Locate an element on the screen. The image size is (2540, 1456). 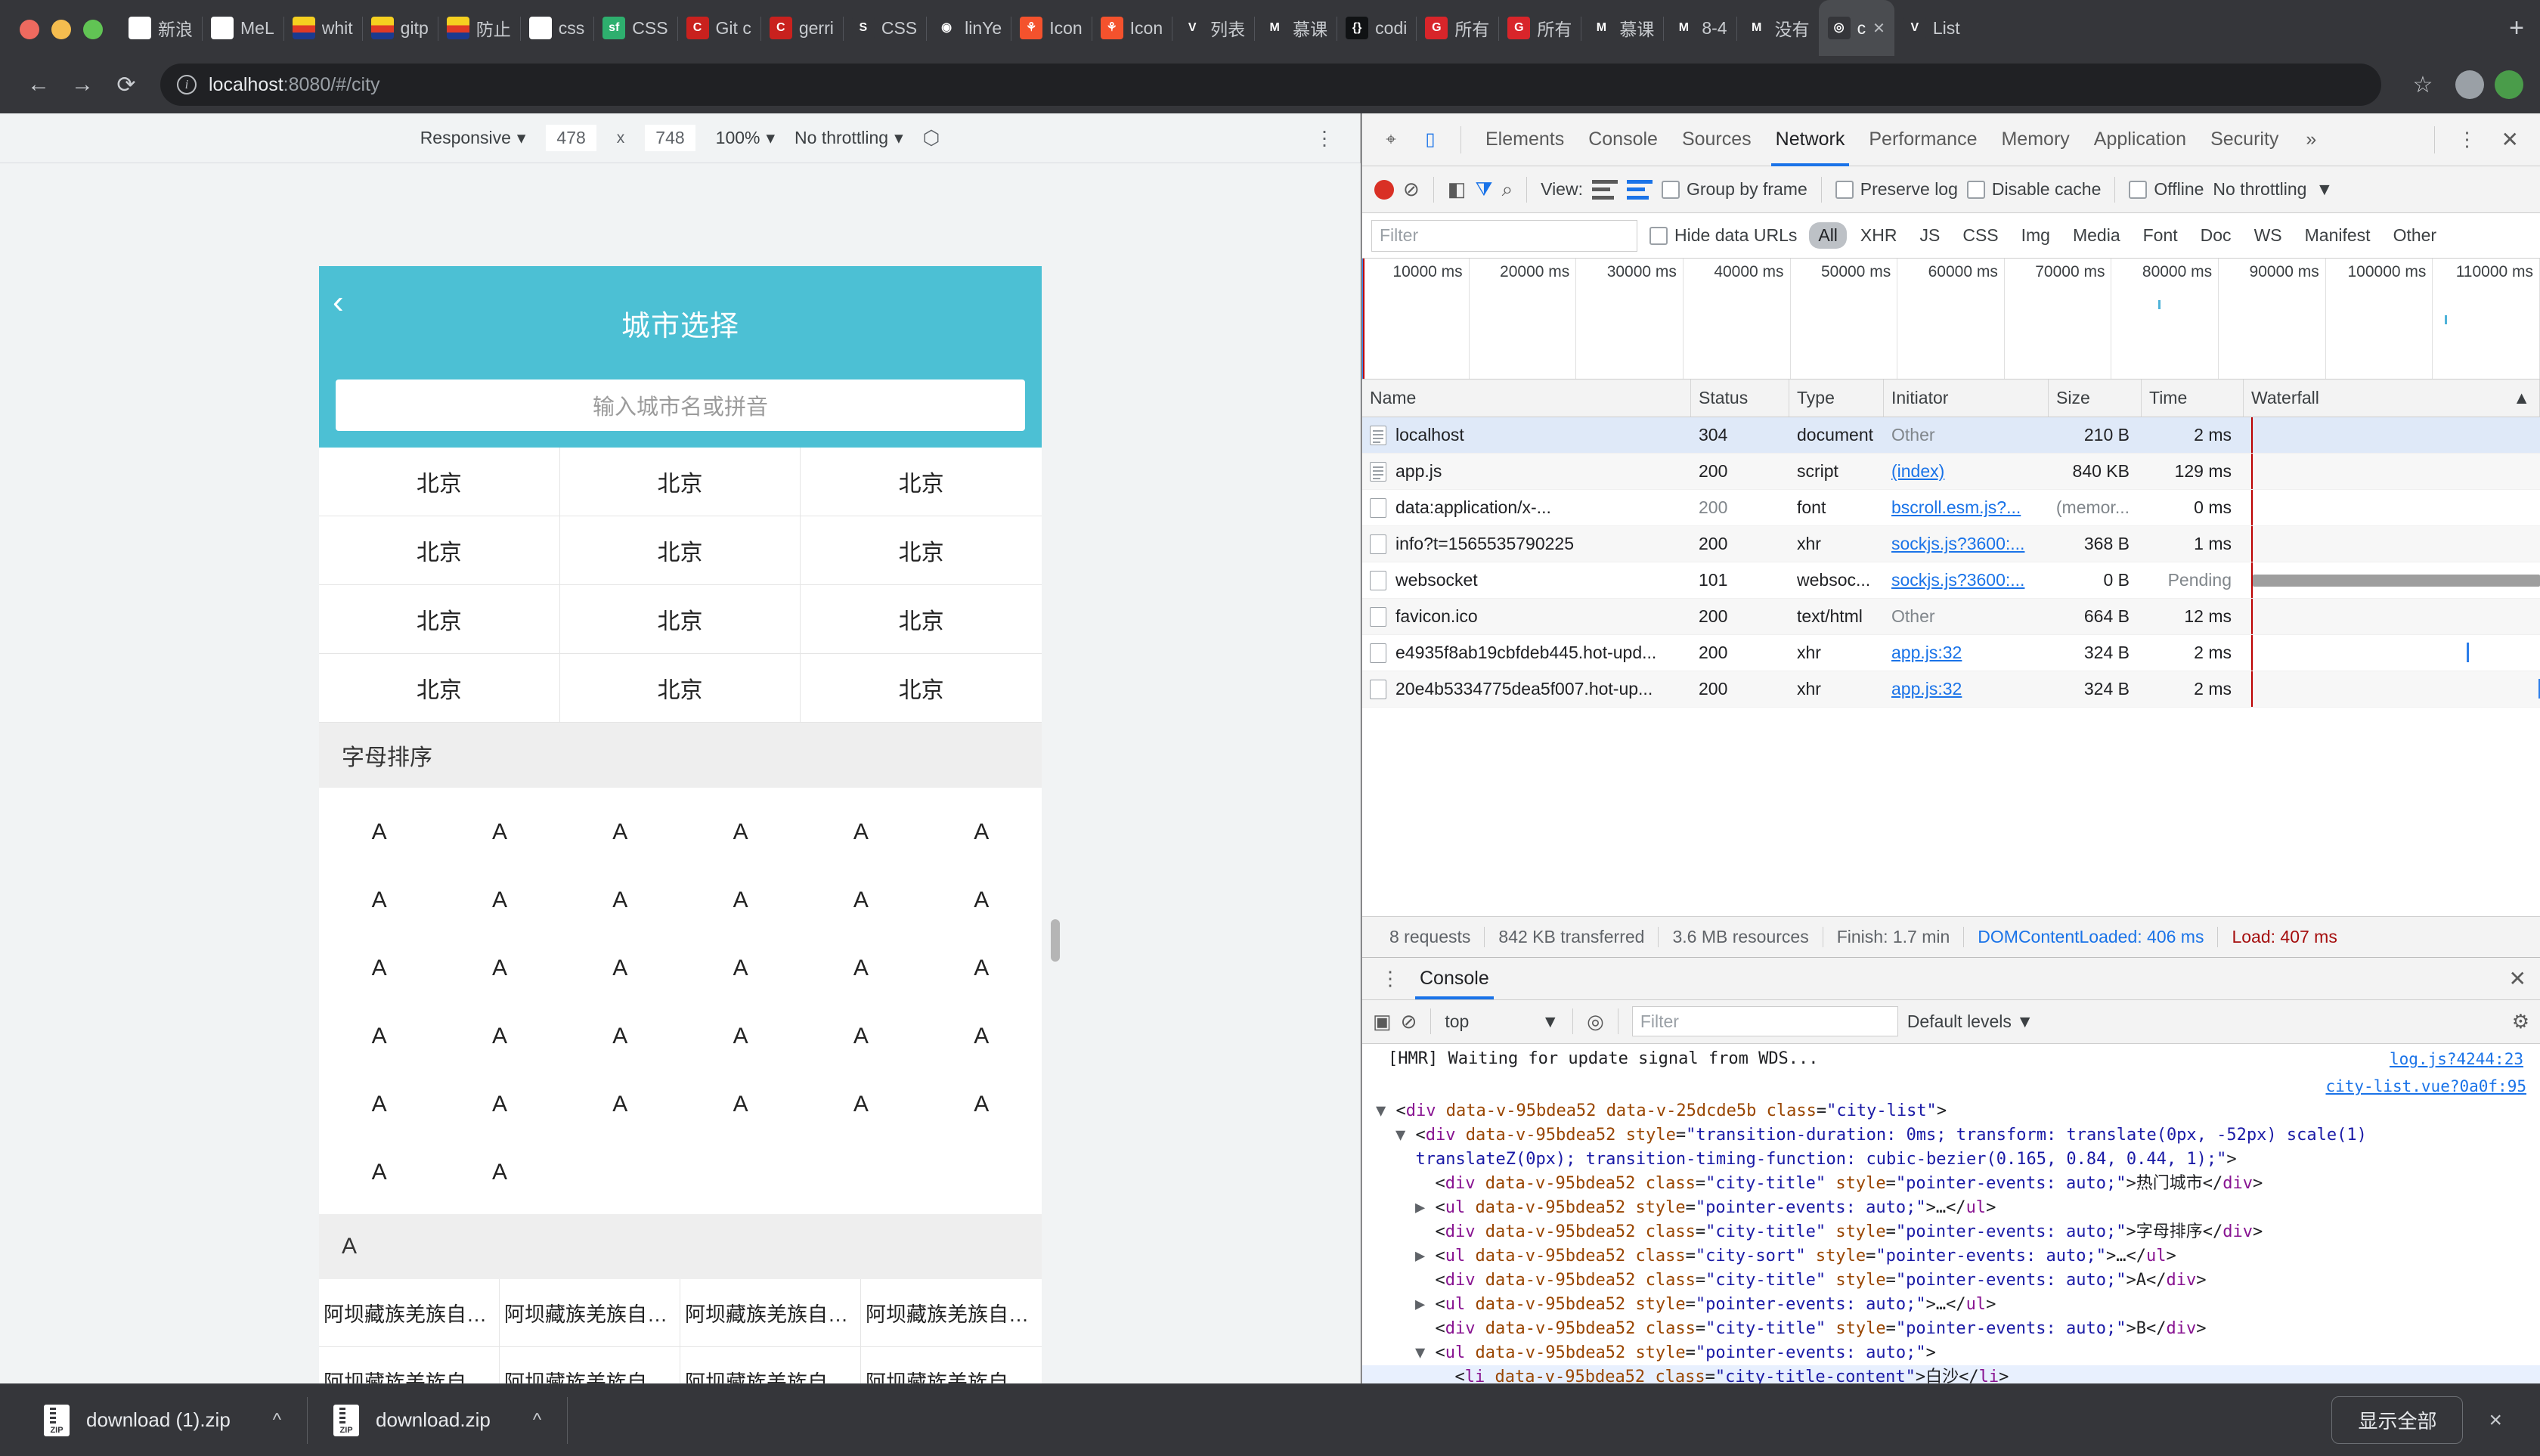
browser-tab: M 没有 is located at coordinates (1777, 28).